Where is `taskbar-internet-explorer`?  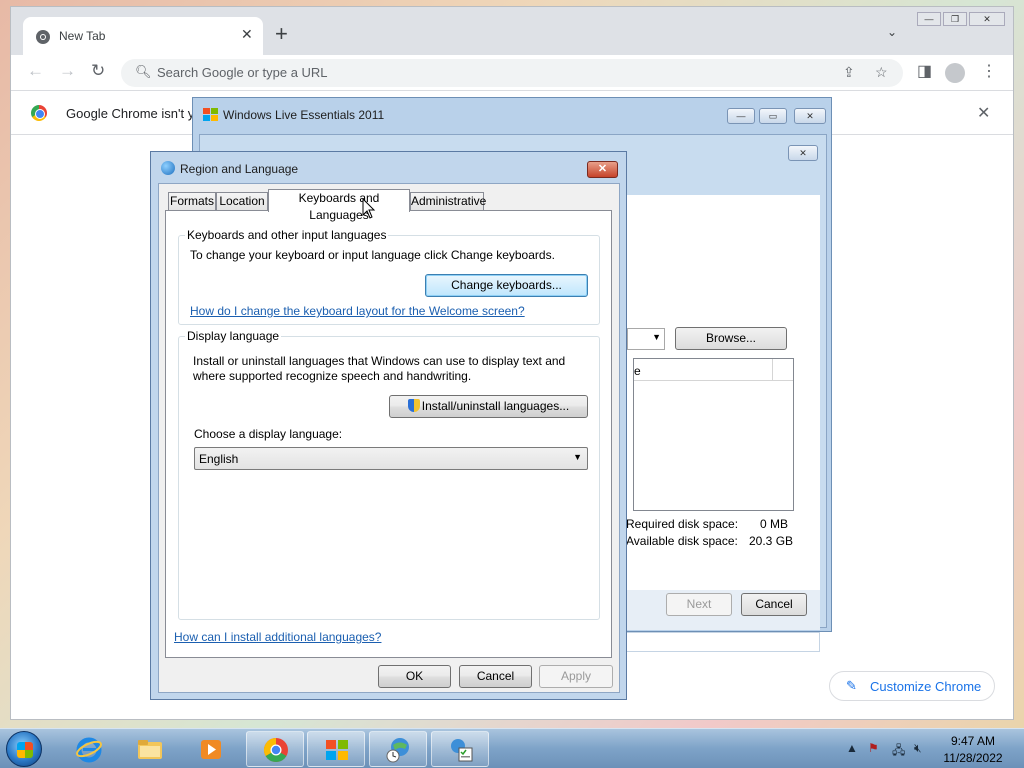
taskbar-internet-explorer is located at coordinates (89, 749).